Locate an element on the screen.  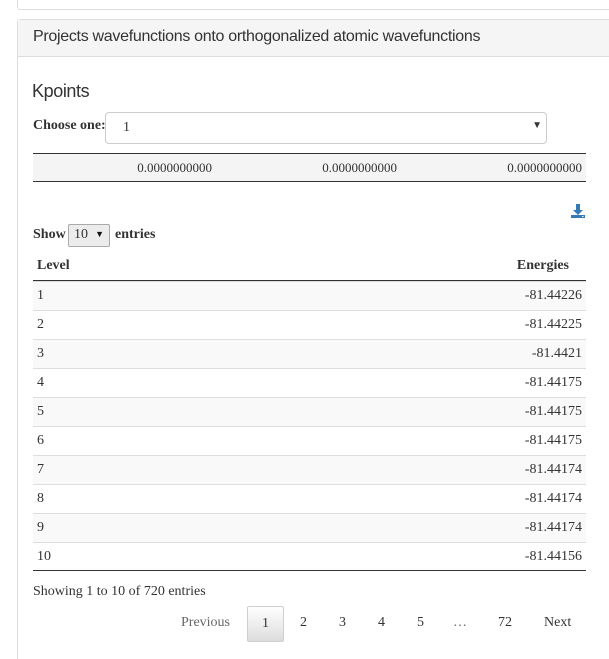
show-label: Show is located at coordinates (49, 234).